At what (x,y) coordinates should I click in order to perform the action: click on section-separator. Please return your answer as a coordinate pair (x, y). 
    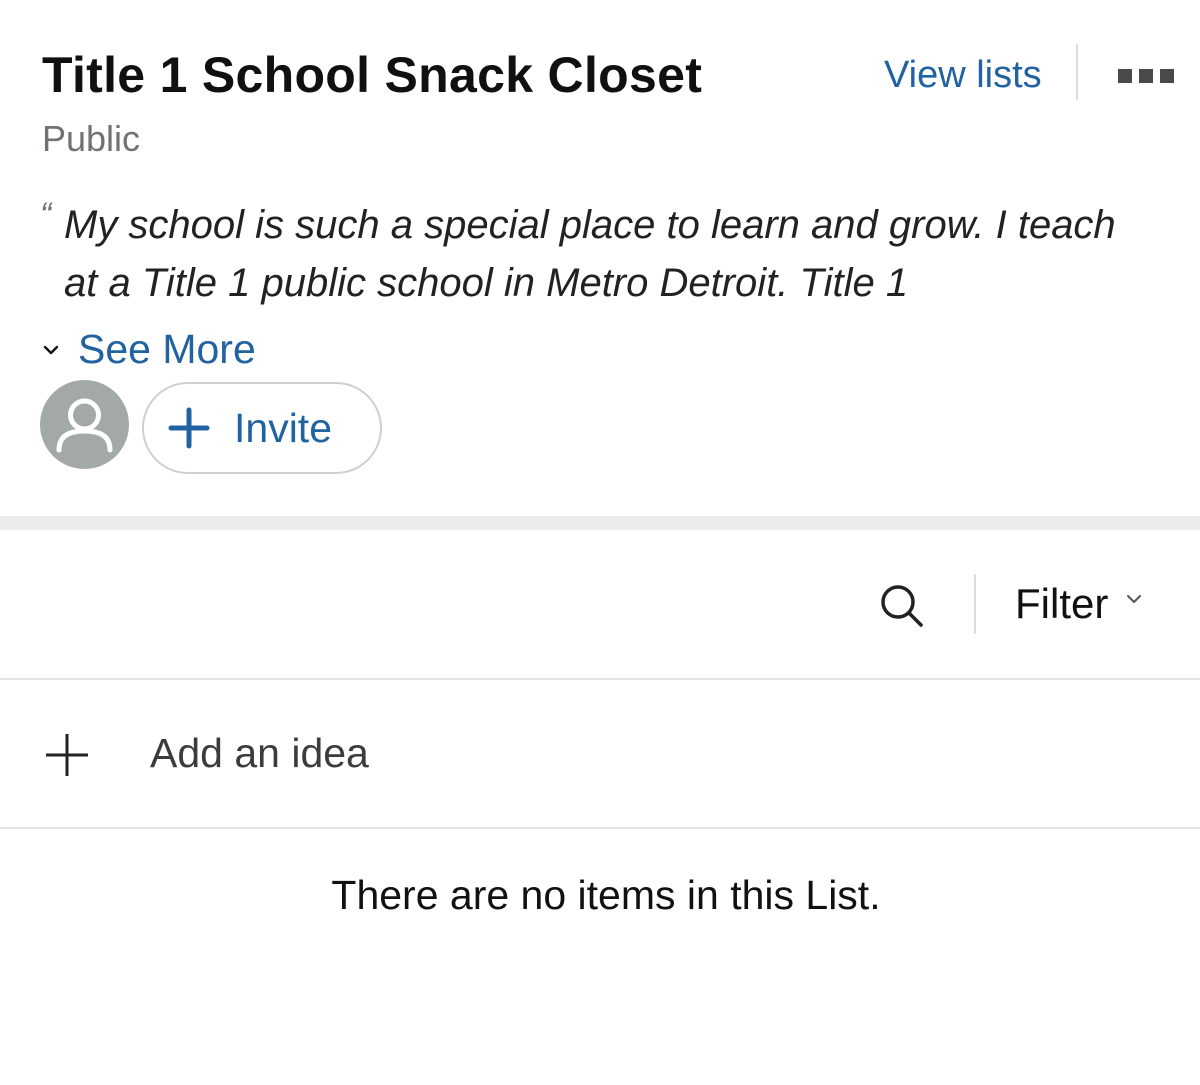
    Looking at the image, I should click on (600, 523).